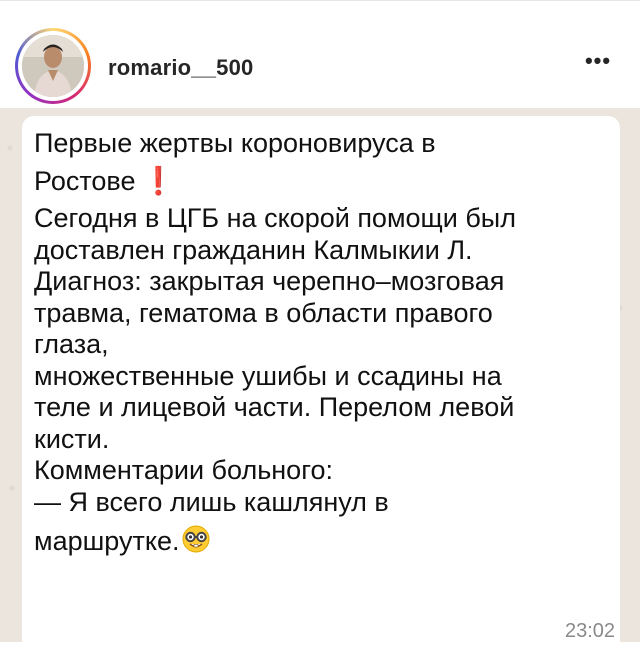  I want to click on story-ring, so click(53, 66).